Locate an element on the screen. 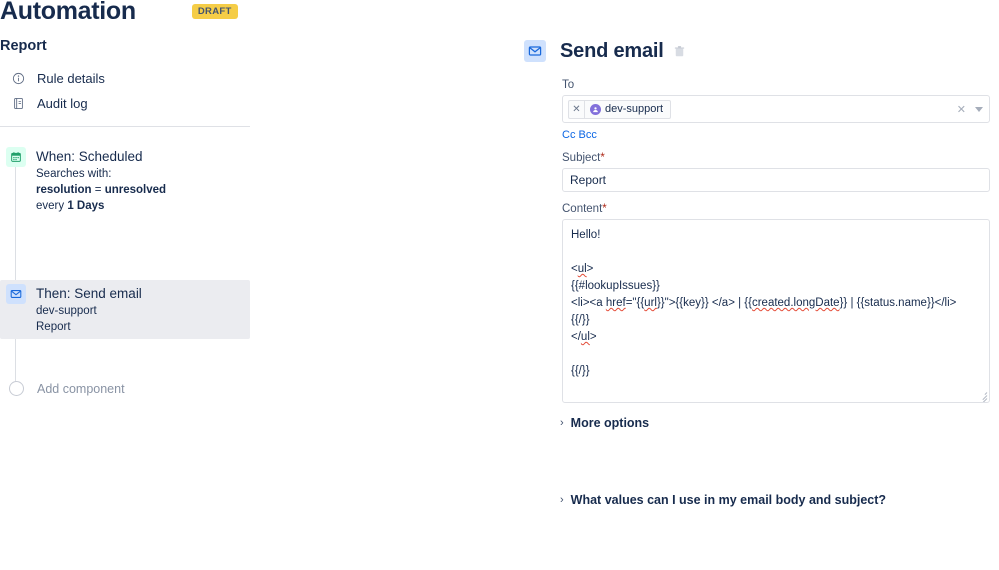 The height and width of the screenshot is (570, 999). rule-component-detail: Searches with: is located at coordinates (74, 174).